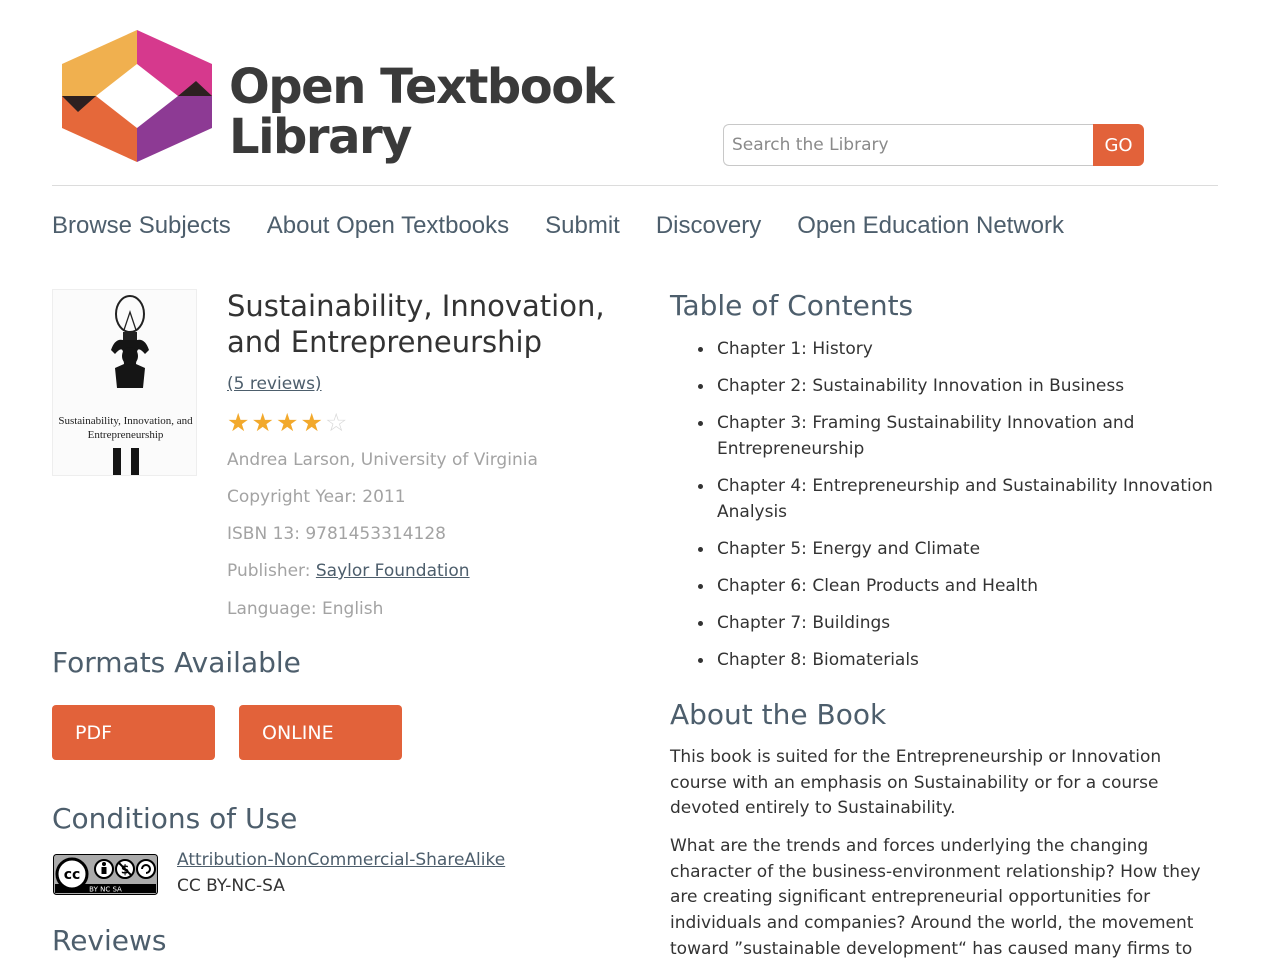 The width and height of the screenshot is (1280, 960). Describe the element at coordinates (930, 226) in the screenshot. I see `nav-open-education-network: Open Education Network` at that location.